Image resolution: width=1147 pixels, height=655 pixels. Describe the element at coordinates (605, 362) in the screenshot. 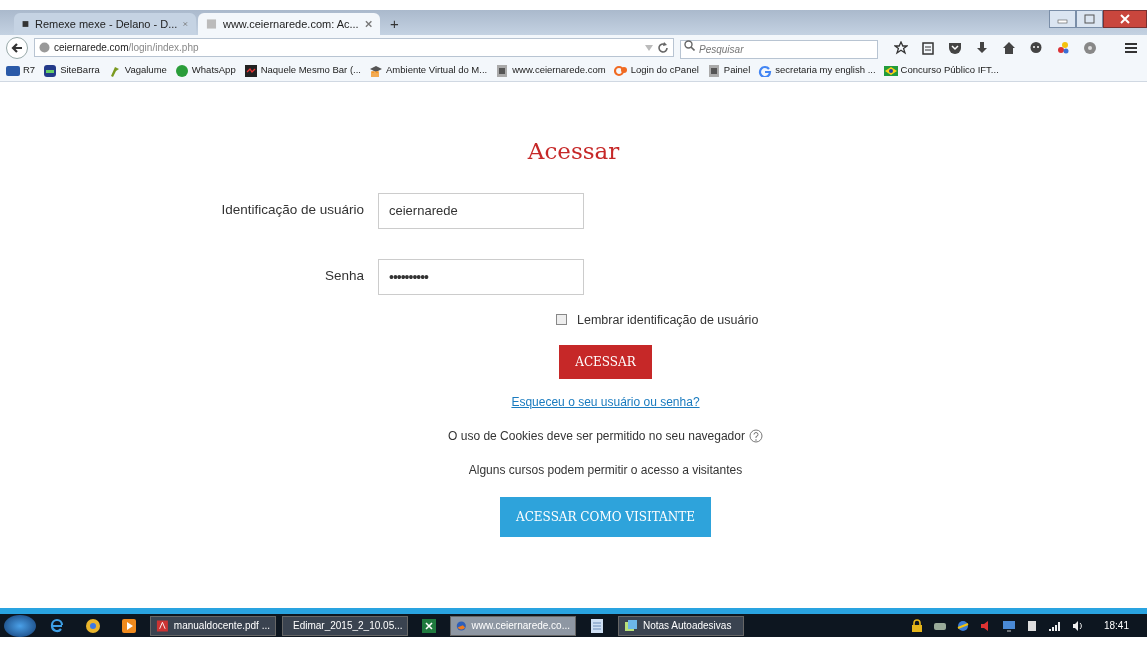

I see `login-button: ACESSAR` at that location.